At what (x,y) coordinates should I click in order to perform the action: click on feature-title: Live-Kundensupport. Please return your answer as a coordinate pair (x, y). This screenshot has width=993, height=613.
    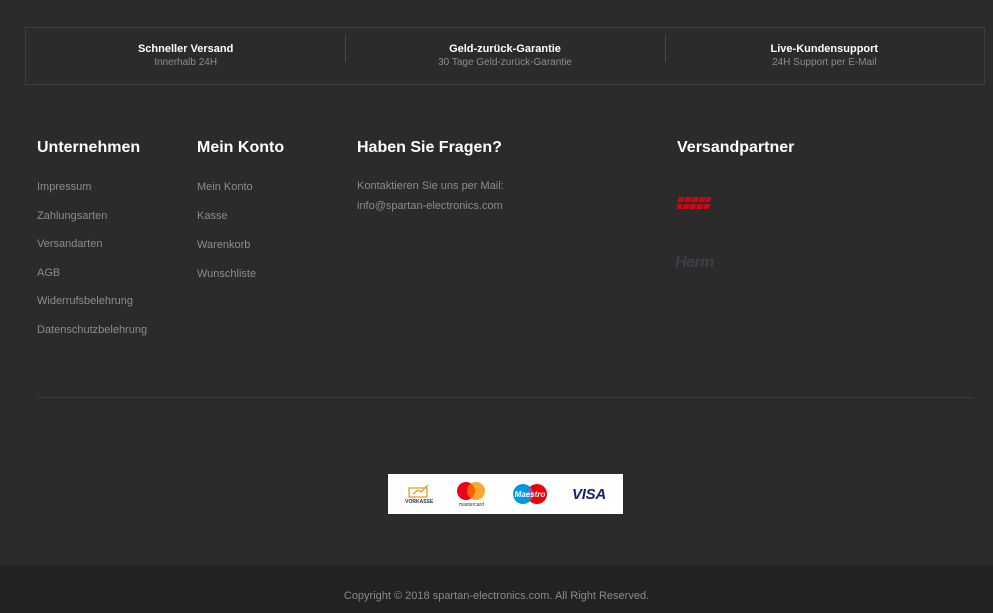
    Looking at the image, I should click on (824, 49).